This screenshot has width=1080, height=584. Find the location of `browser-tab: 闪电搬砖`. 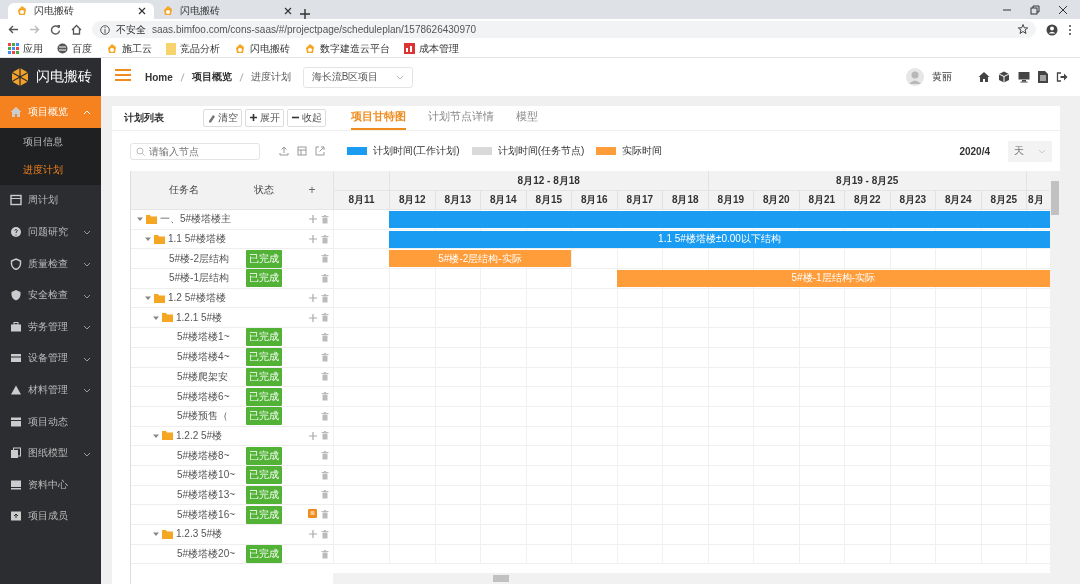

browser-tab: 闪电搬砖 is located at coordinates (81, 11).